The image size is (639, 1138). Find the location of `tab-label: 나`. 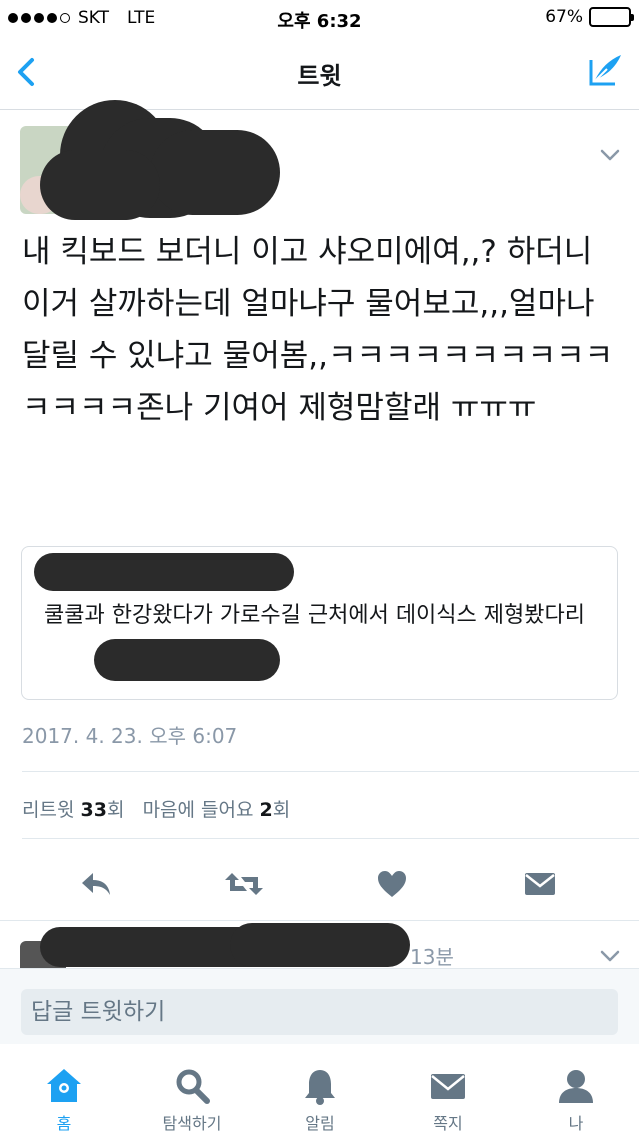

tab-label: 나 is located at coordinates (576, 1123).